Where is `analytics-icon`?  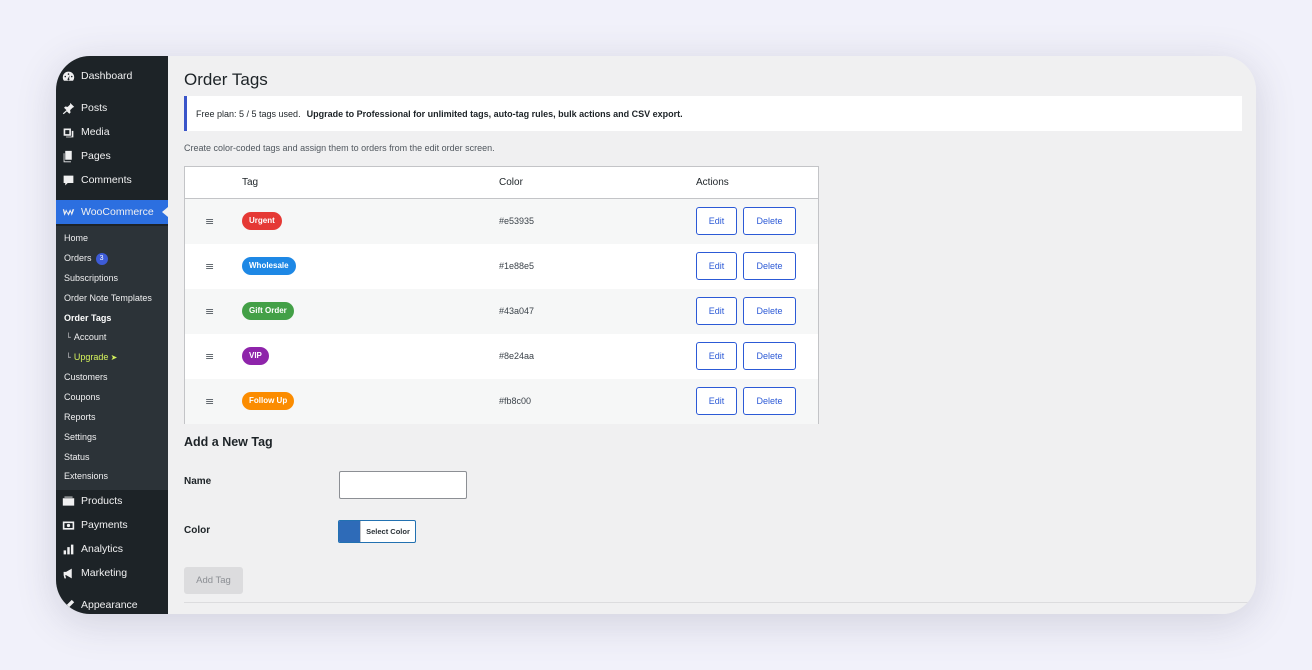
analytics-icon is located at coordinates (68, 549).